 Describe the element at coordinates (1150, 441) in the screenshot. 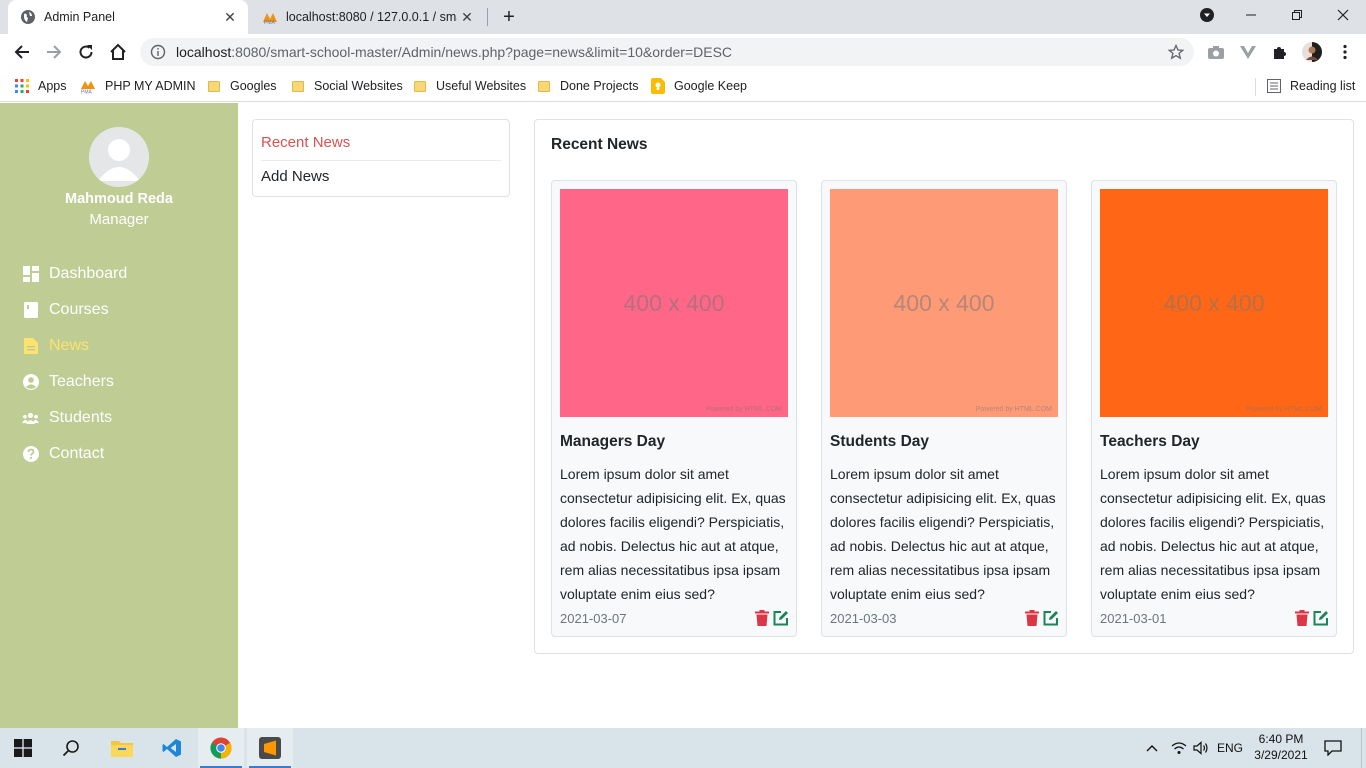

I see `news-title: Teachers Day` at that location.